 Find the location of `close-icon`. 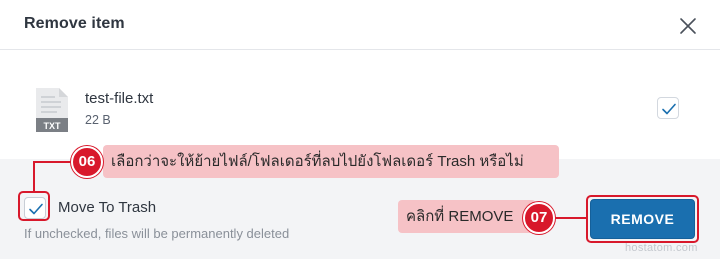

close-icon is located at coordinates (688, 26).